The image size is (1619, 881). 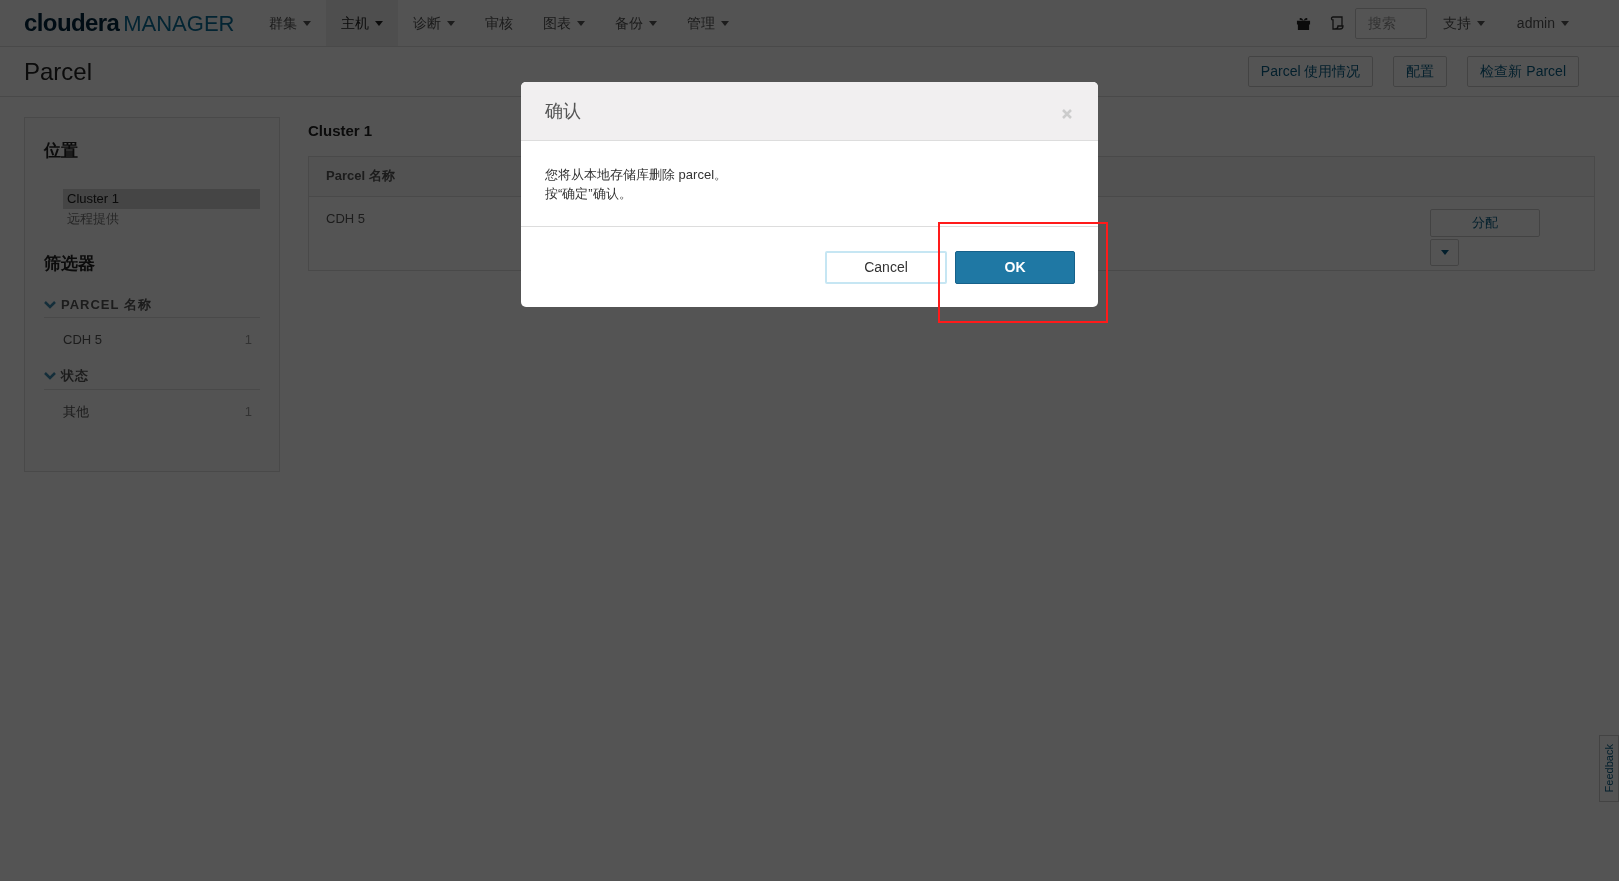 What do you see at coordinates (1067, 114) in the screenshot?
I see `close-icon` at bounding box center [1067, 114].